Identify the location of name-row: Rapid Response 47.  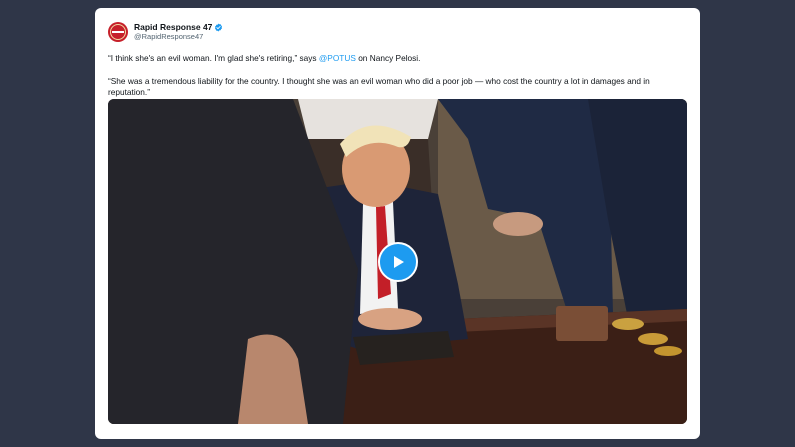
(178, 27).